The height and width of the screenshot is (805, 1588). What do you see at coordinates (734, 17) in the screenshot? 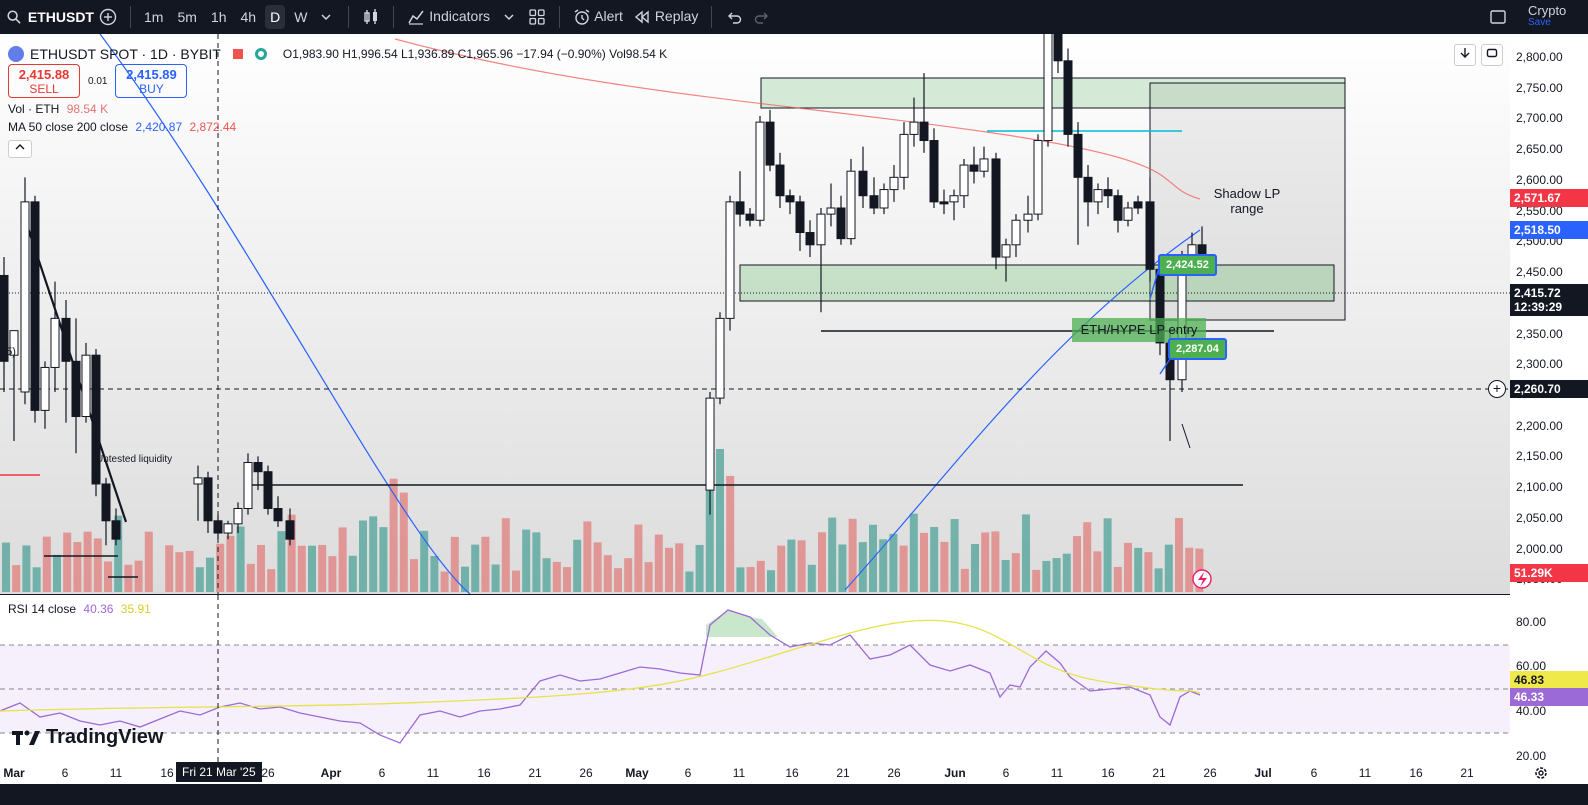
I see `undo-button` at bounding box center [734, 17].